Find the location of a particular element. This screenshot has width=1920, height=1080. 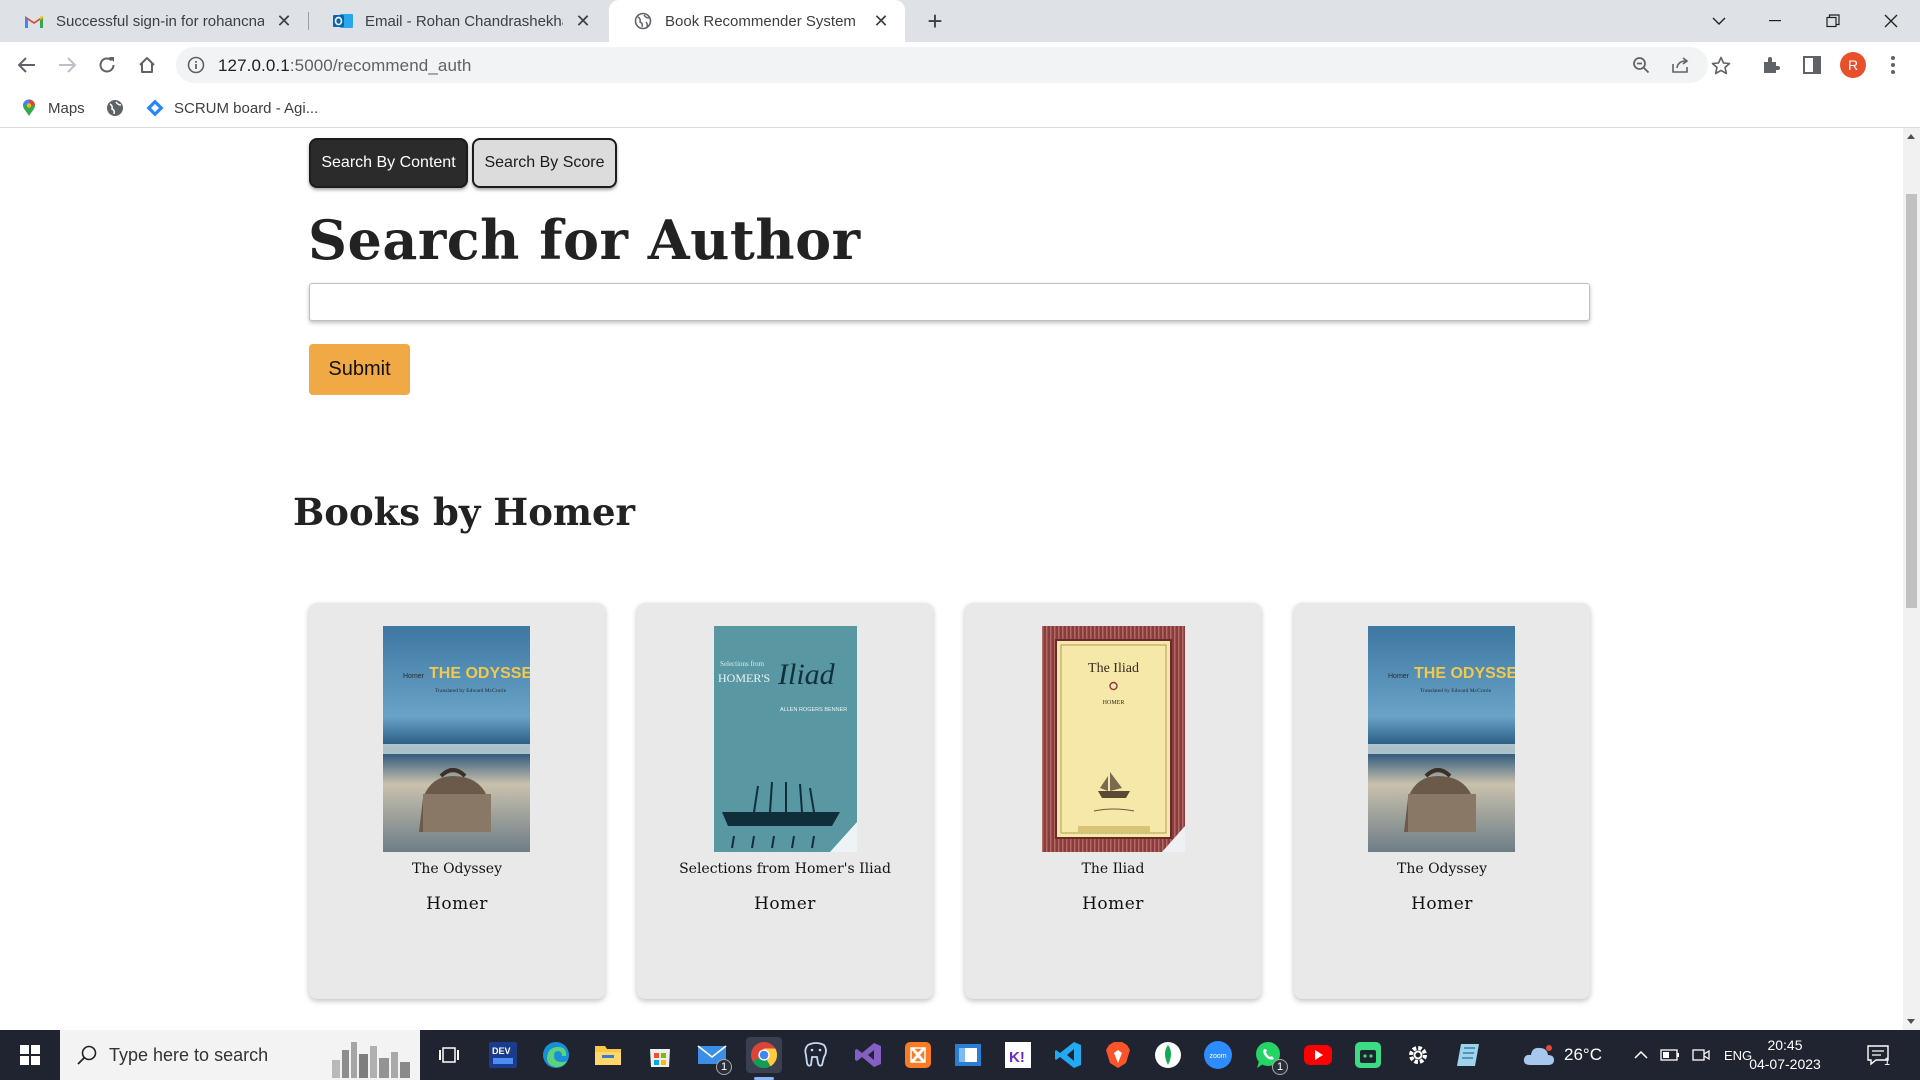

url-text: 127.0.0.1:5000/recommend_auth is located at coordinates (344, 66).